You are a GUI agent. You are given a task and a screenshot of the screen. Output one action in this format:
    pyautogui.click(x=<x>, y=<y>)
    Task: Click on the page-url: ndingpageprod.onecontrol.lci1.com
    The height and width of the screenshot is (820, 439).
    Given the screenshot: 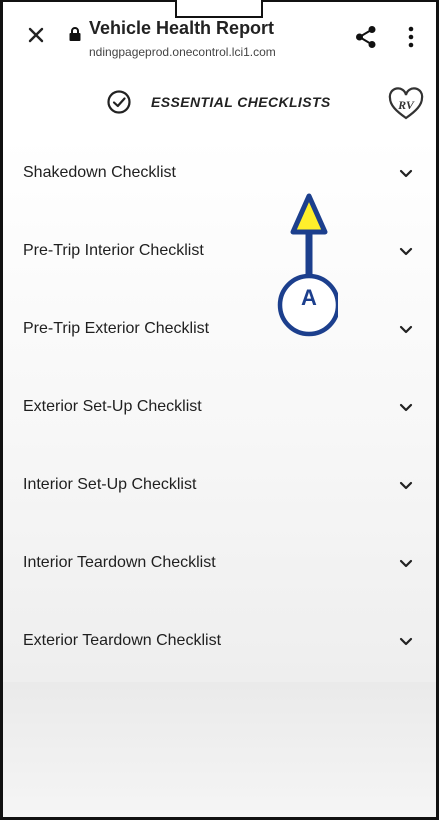 What is the action you would take?
    pyautogui.click(x=215, y=52)
    